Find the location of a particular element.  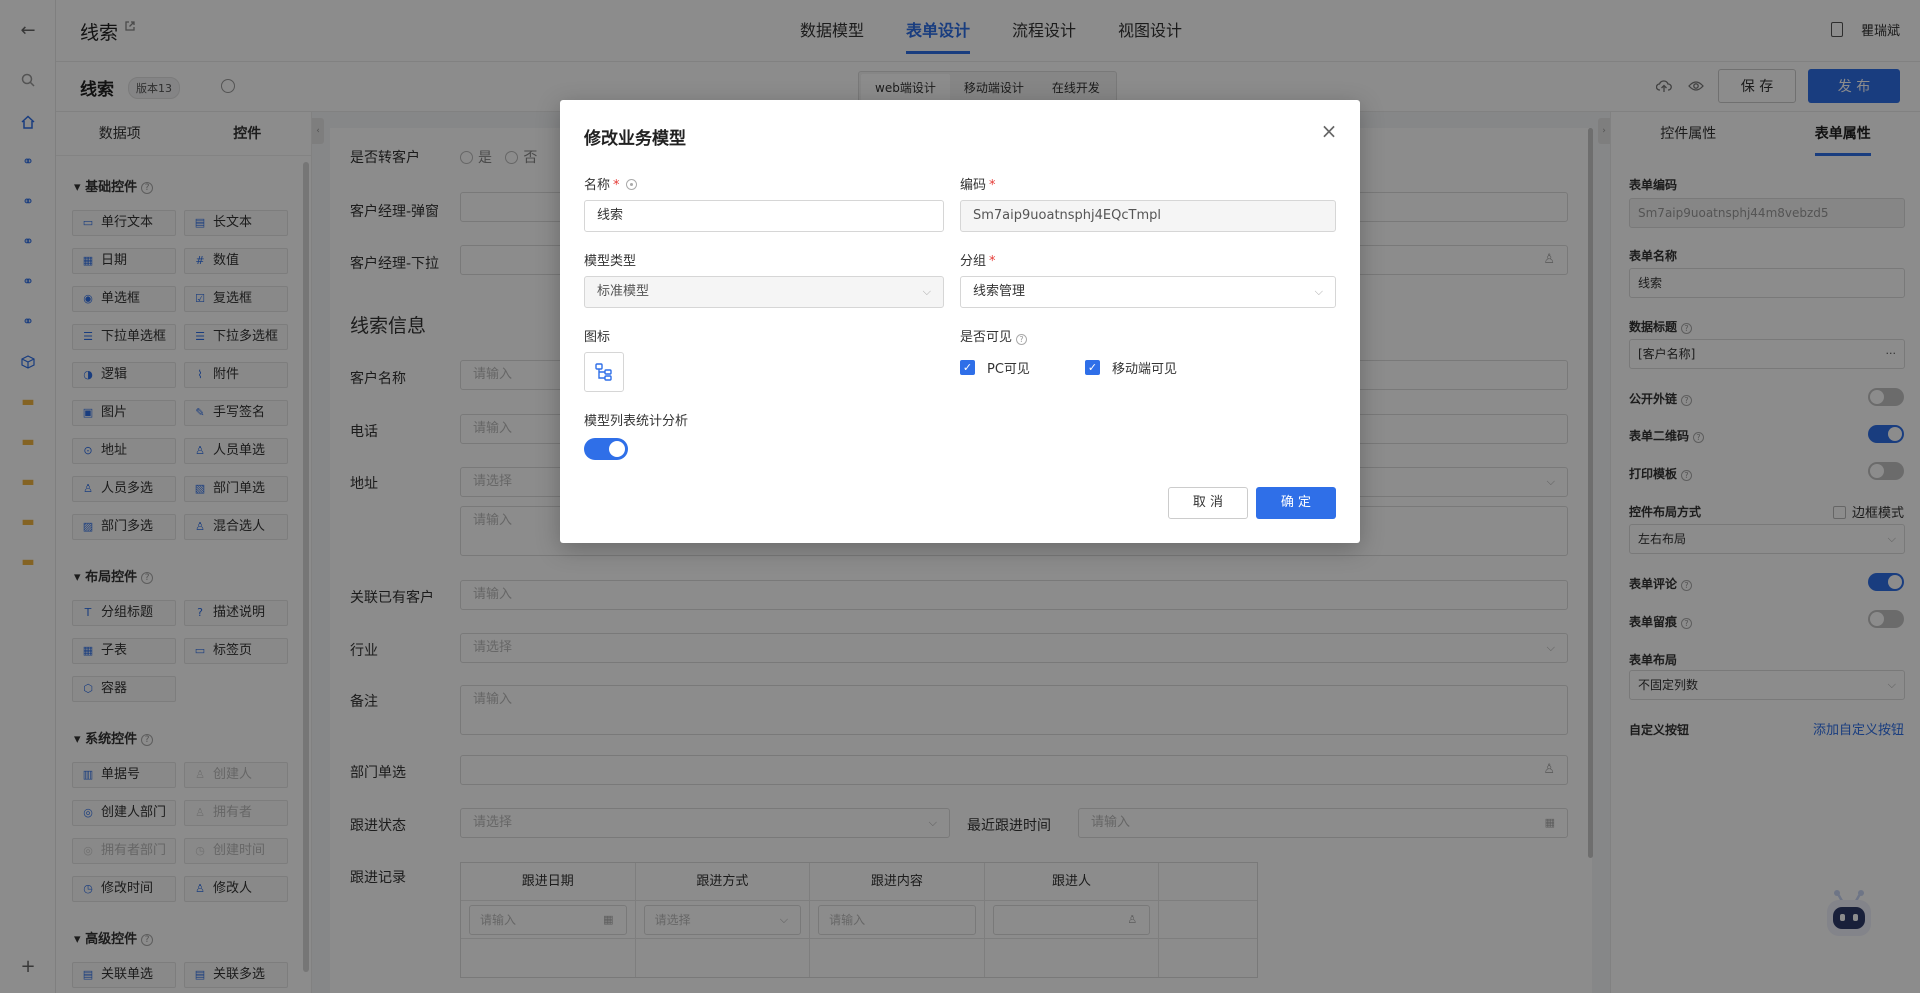

cancel-button: 取 消 is located at coordinates (1208, 503).